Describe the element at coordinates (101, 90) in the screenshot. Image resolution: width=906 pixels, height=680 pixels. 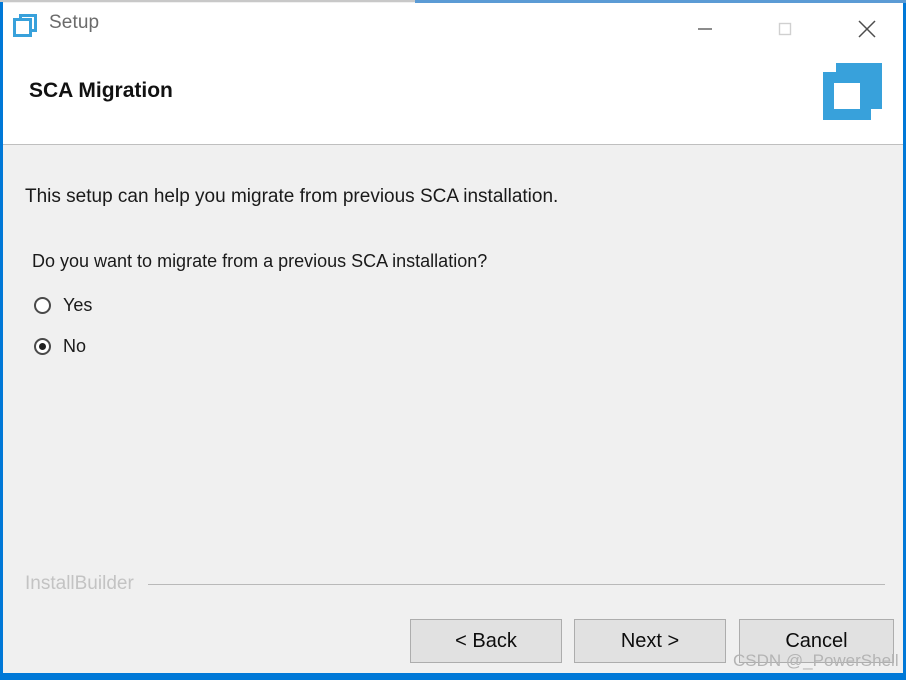
I see `page-title: SCA Migration` at that location.